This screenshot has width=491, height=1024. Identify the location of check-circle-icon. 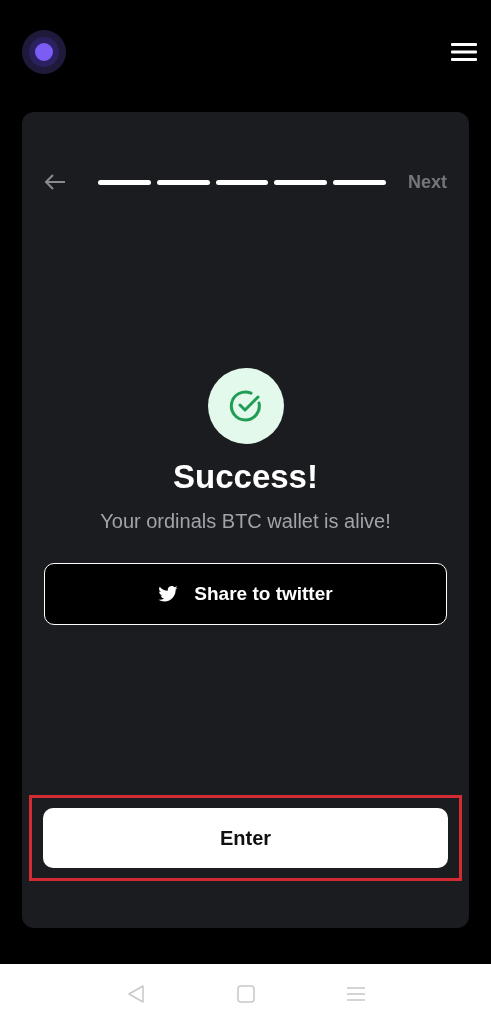
(245, 406).